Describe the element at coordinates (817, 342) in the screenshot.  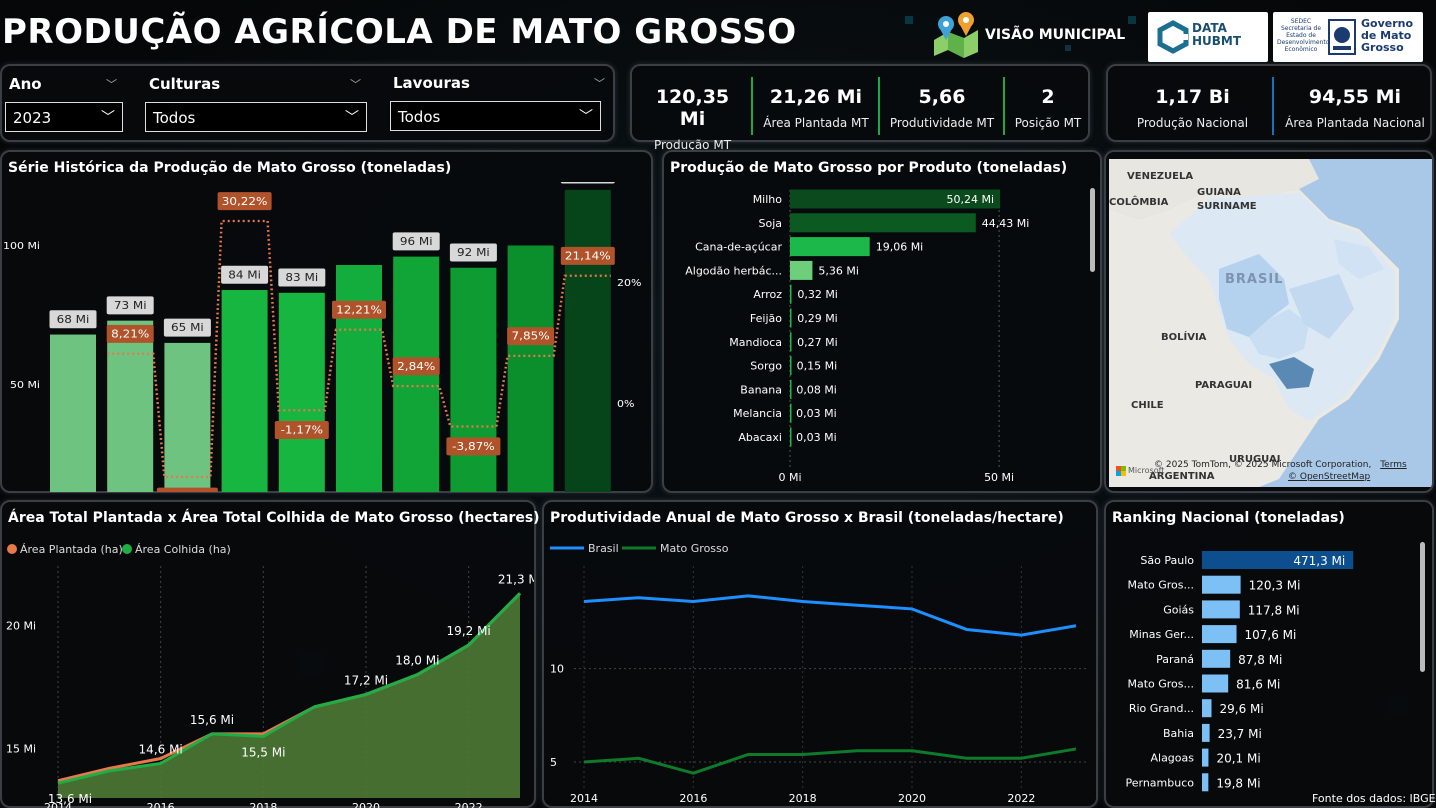
I see `bar-value-label: 0,27 Mi` at that location.